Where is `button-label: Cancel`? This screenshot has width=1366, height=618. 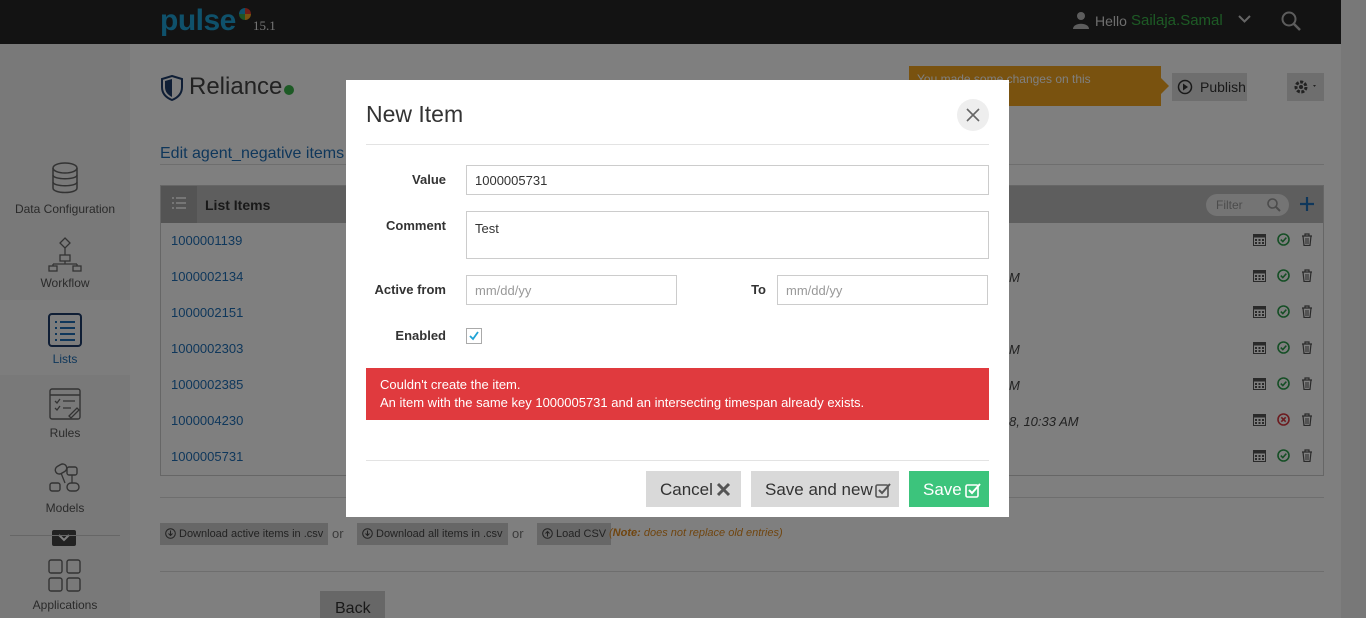 button-label: Cancel is located at coordinates (686, 489).